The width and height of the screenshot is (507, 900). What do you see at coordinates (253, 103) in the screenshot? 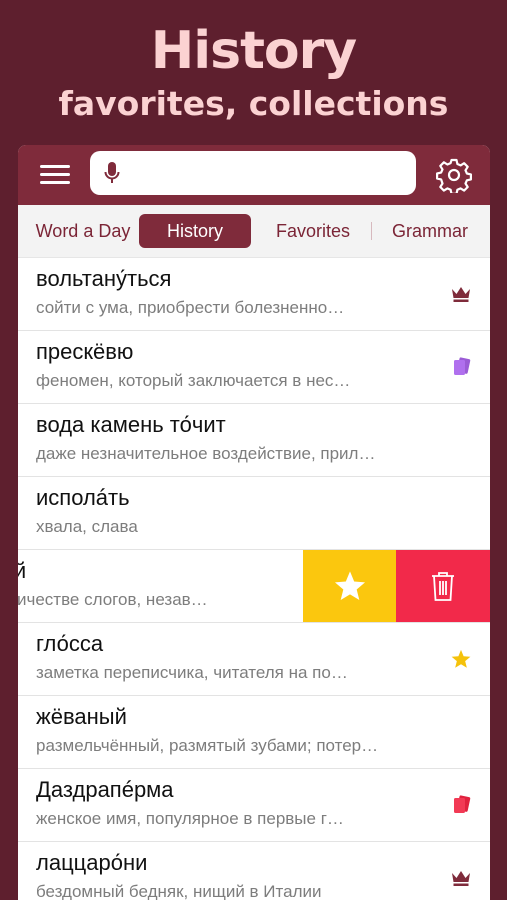
I see `promo-subtitle: favorites, collections` at bounding box center [253, 103].